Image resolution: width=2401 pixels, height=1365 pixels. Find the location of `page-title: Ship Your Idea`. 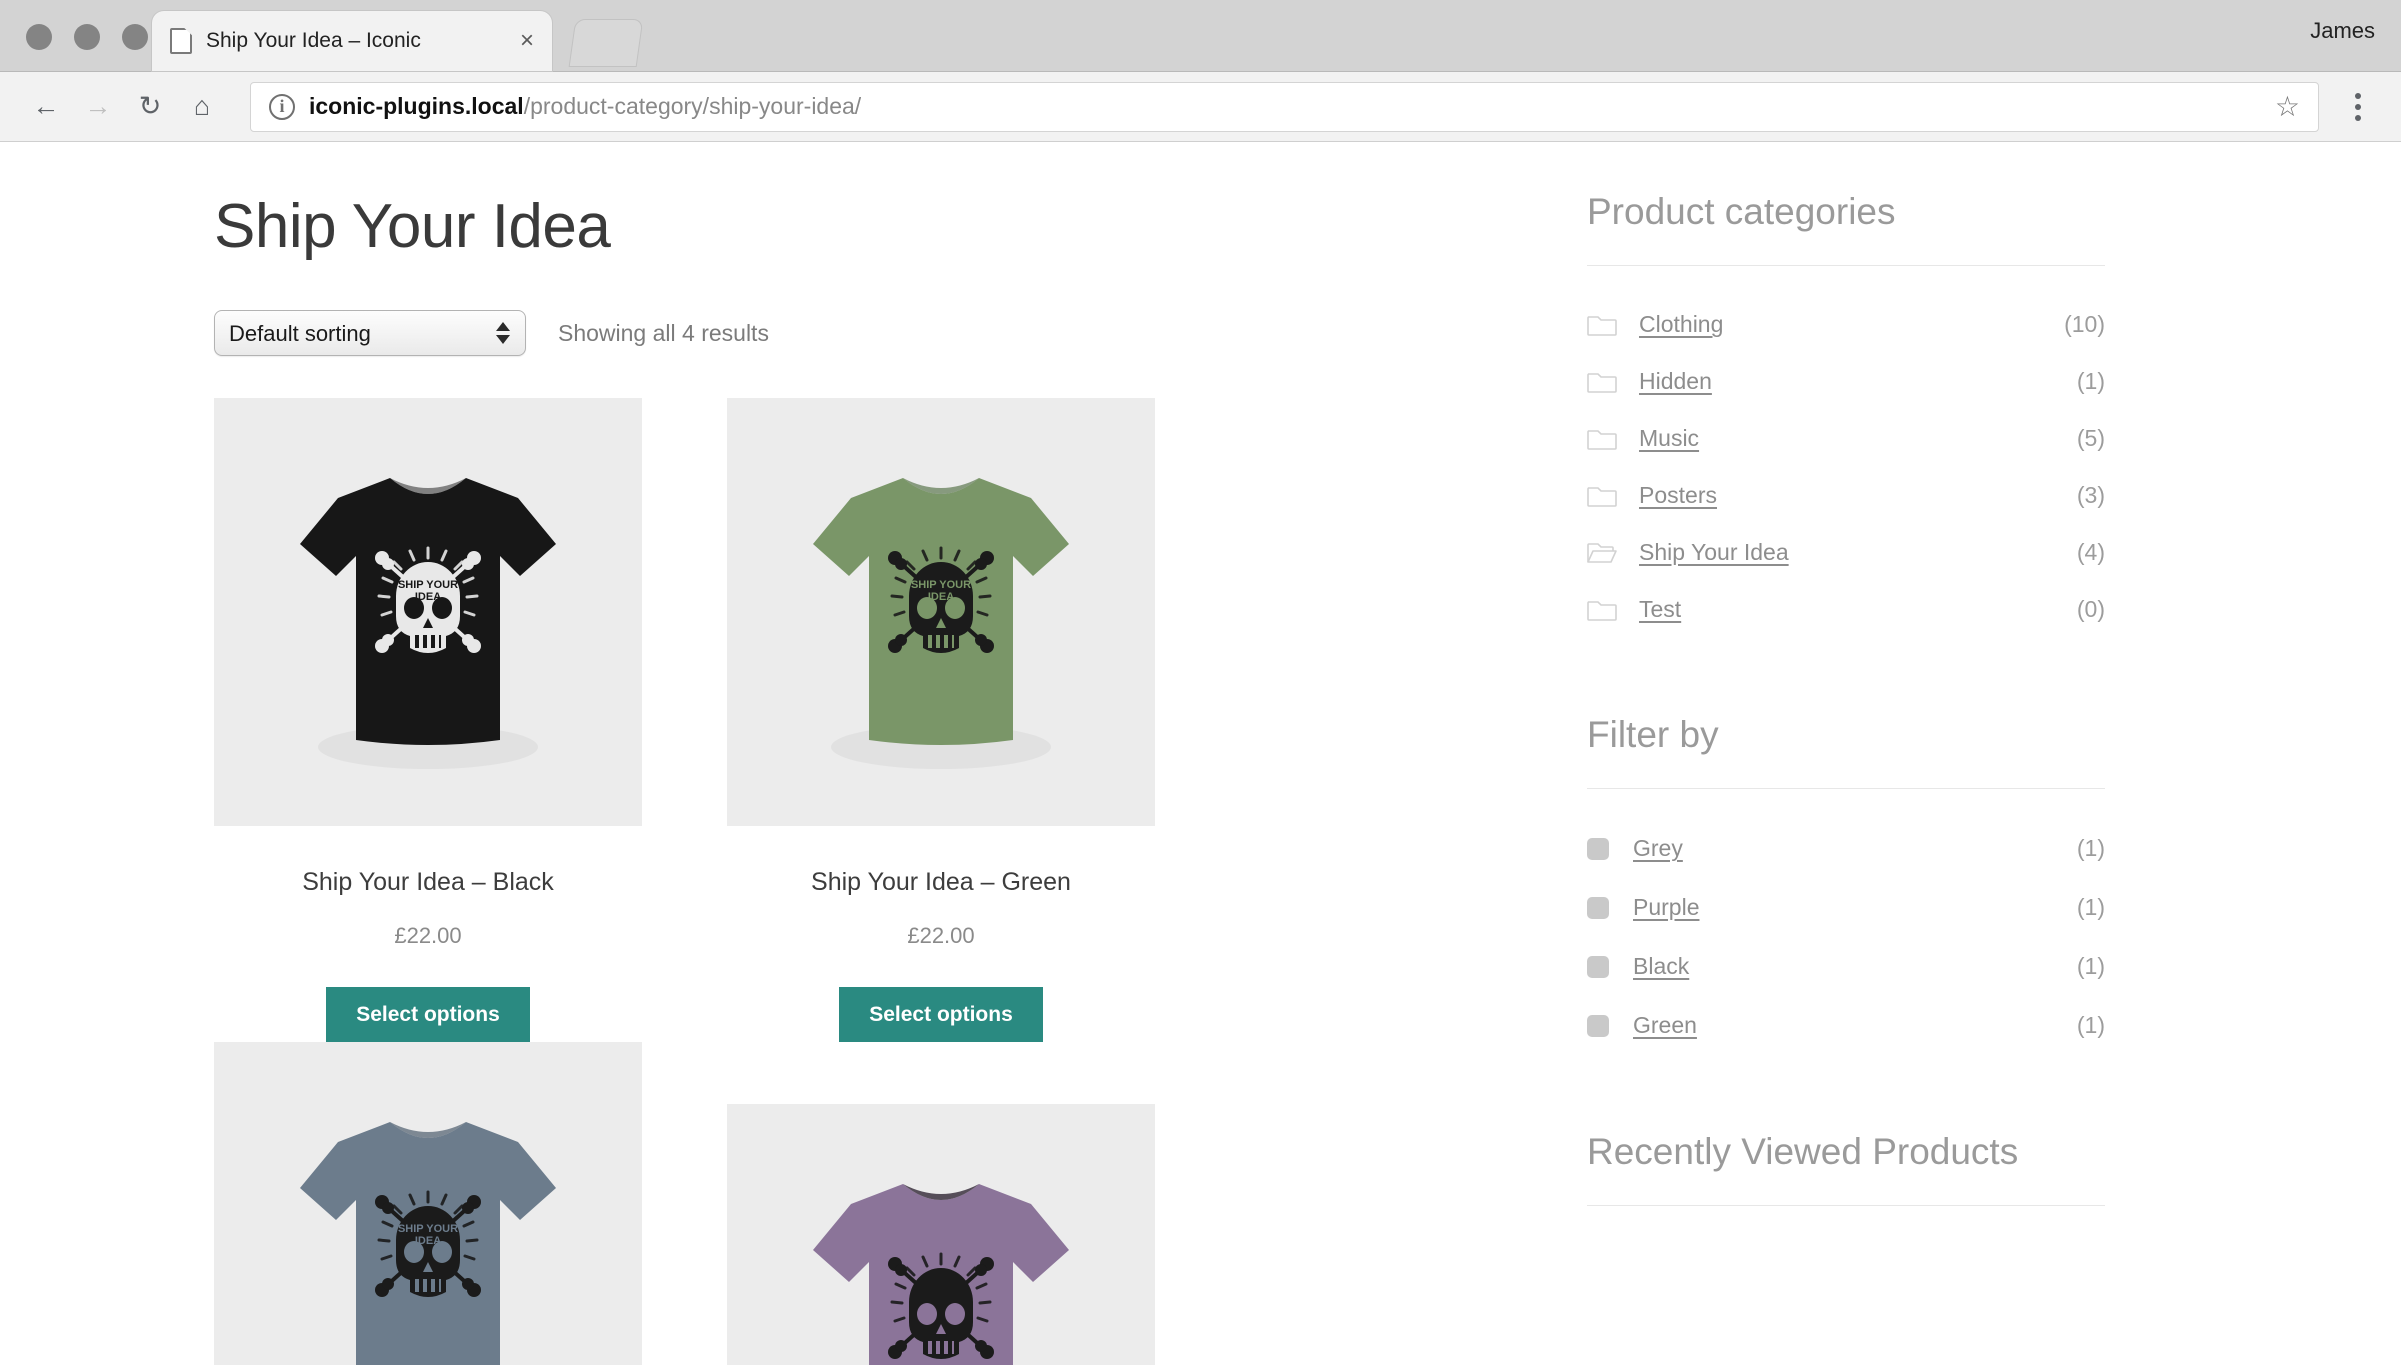

page-title: Ship Your Idea is located at coordinates (412, 226).